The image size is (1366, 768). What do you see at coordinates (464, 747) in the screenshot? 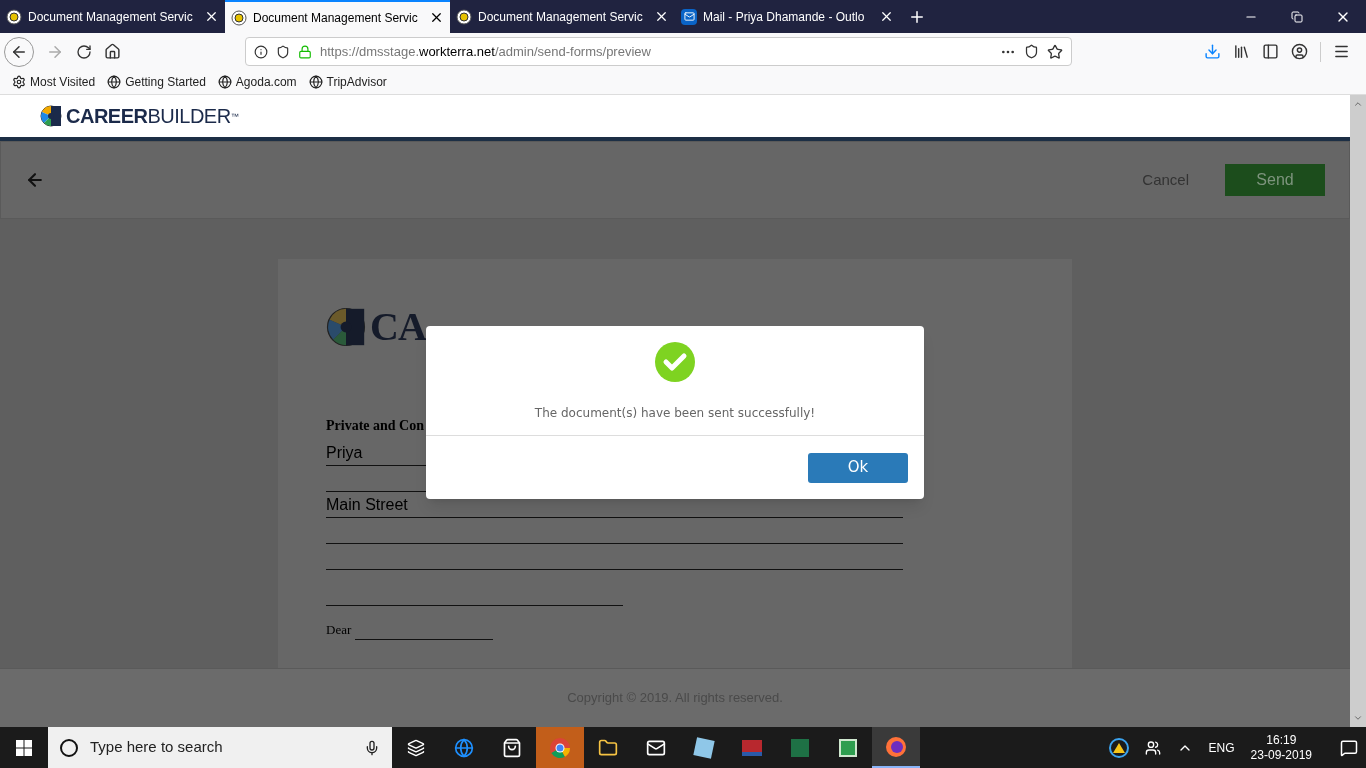
I see `browser-icon` at bounding box center [464, 747].